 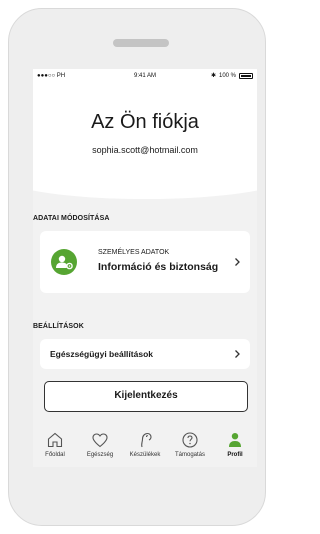 What do you see at coordinates (55, 455) in the screenshot?
I see `tab-label: Főoldal` at bounding box center [55, 455].